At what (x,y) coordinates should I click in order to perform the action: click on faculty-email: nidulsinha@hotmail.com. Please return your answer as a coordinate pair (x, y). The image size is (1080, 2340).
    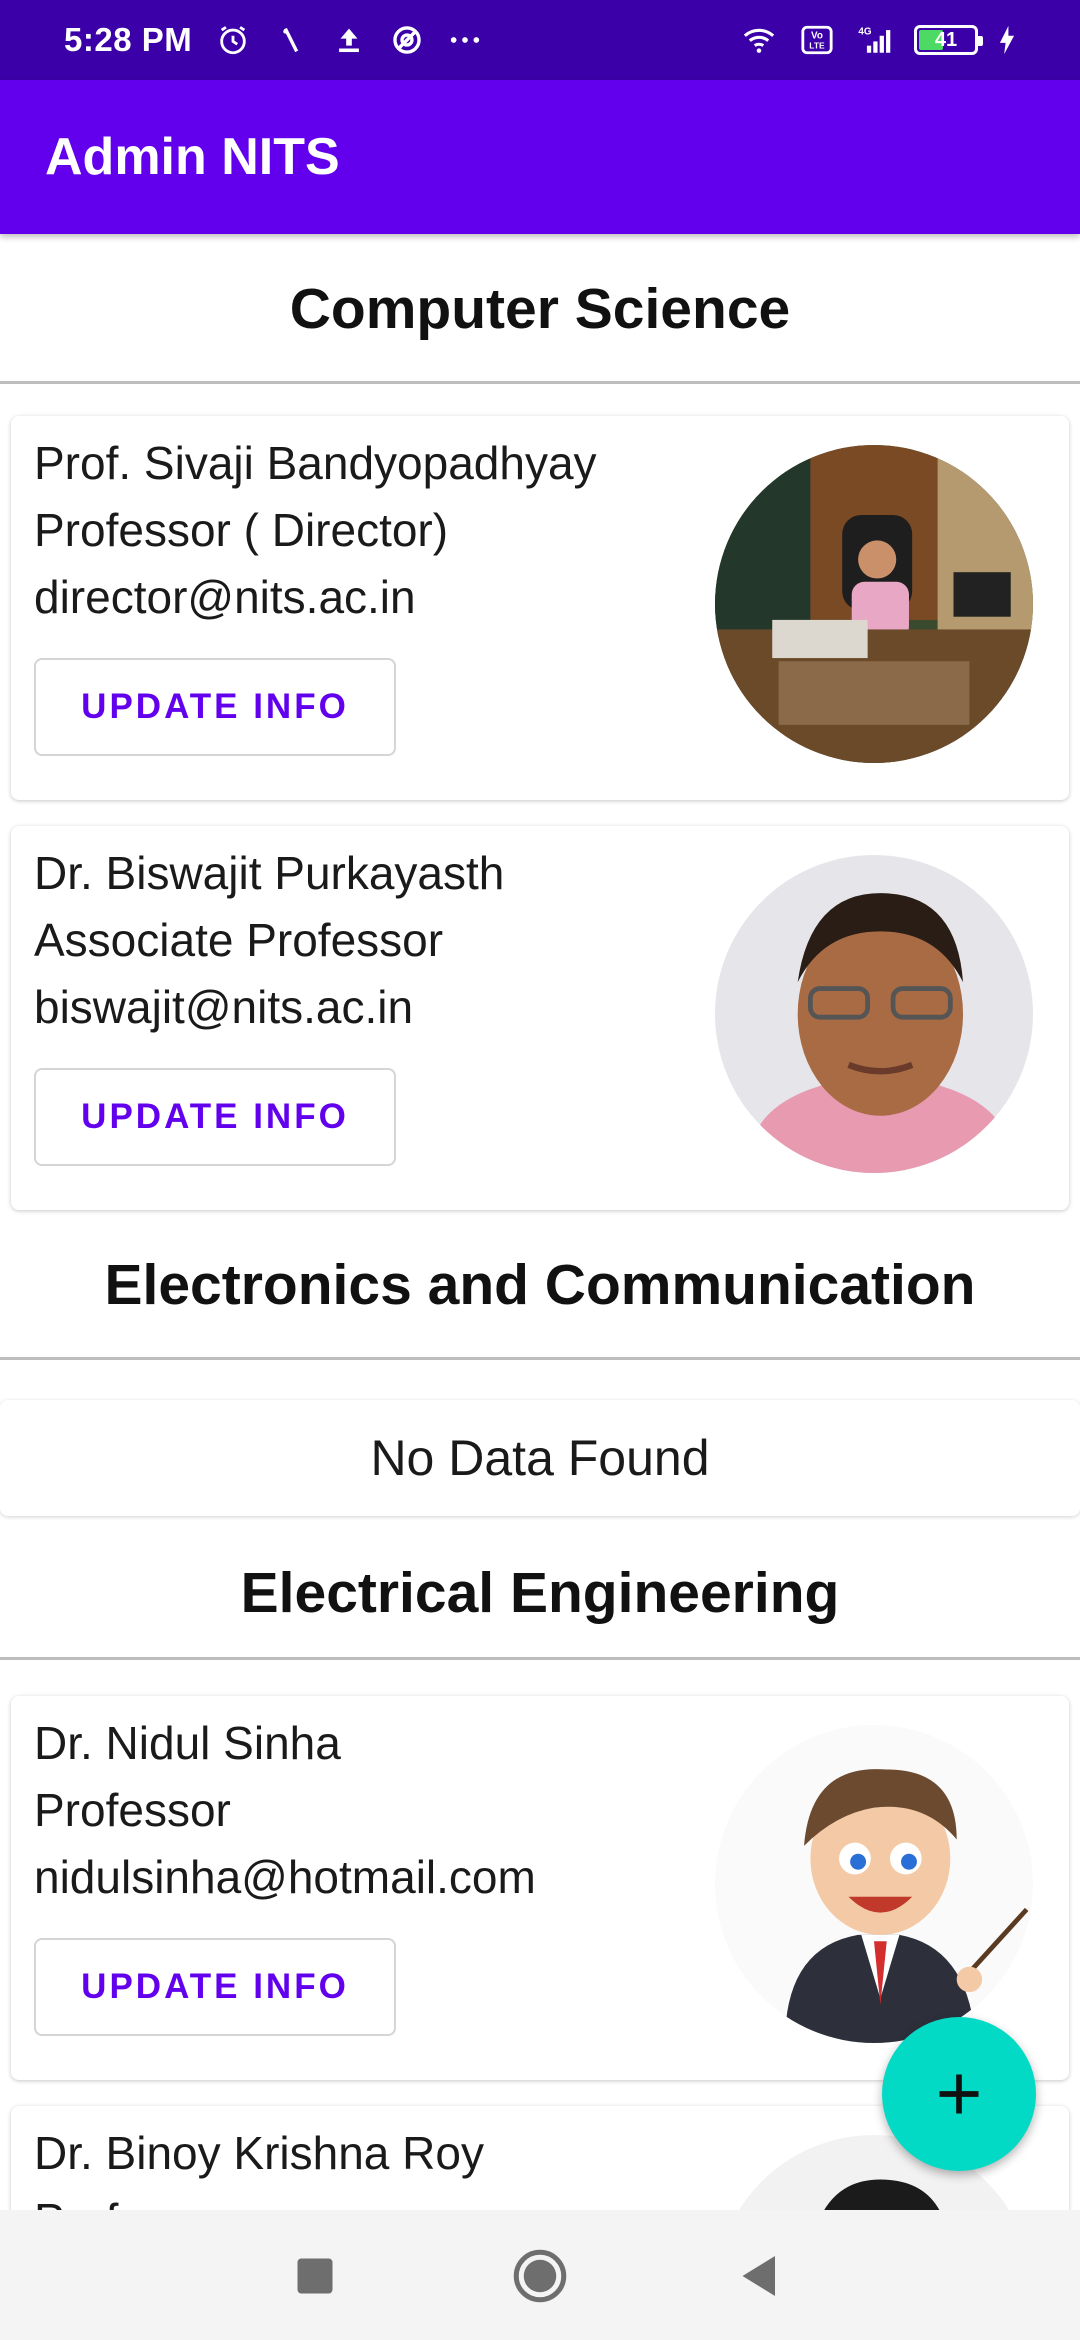
    Looking at the image, I should click on (285, 1877).